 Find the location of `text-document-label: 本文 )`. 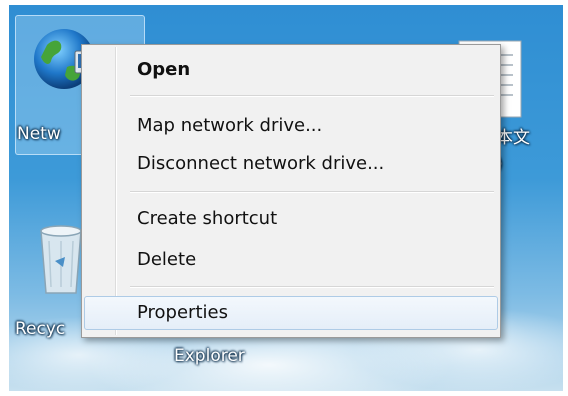

text-document-label: 本文 ) is located at coordinates (513, 151).